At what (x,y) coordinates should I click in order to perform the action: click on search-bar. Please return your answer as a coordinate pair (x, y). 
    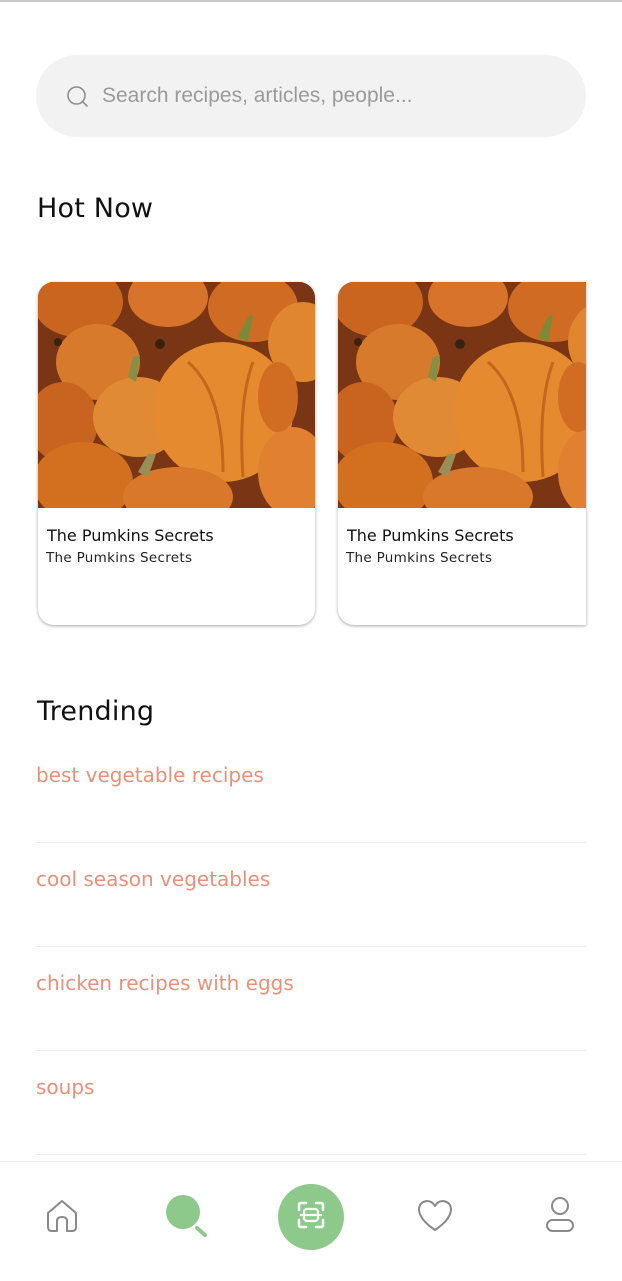
    Looking at the image, I should click on (311, 96).